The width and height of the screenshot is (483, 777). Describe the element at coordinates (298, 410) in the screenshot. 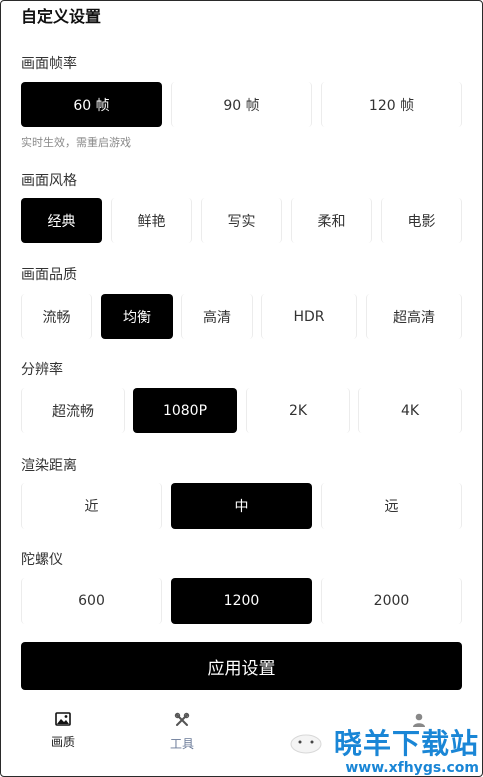

I see `option-resolution-2k: 2K` at that location.